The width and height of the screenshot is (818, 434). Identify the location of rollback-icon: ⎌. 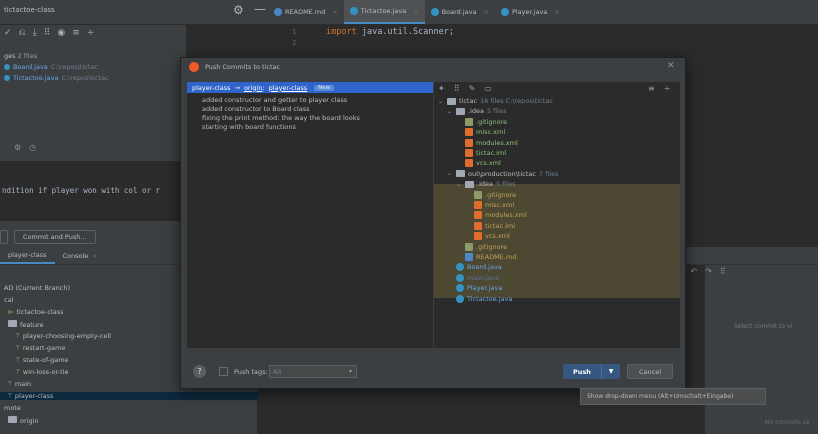
(22, 33).